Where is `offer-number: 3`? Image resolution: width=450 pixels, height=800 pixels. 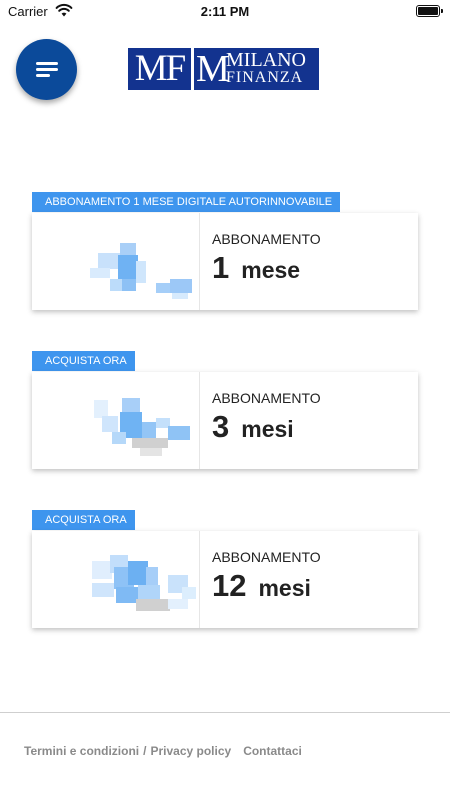 offer-number: 3 is located at coordinates (221, 426).